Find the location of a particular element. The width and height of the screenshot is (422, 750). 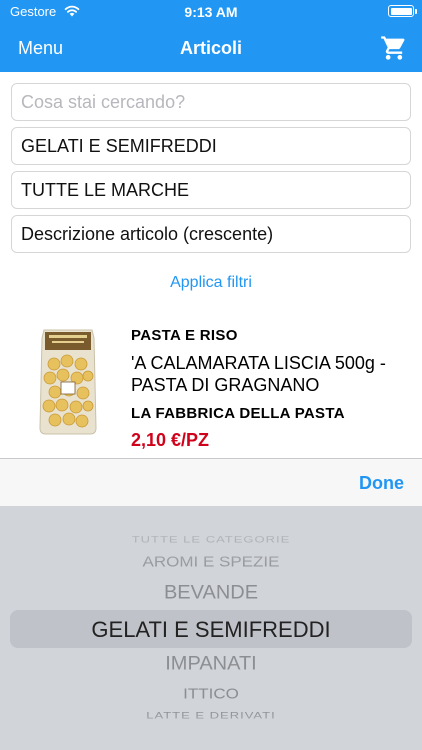

done-button: Done is located at coordinates (381, 483).